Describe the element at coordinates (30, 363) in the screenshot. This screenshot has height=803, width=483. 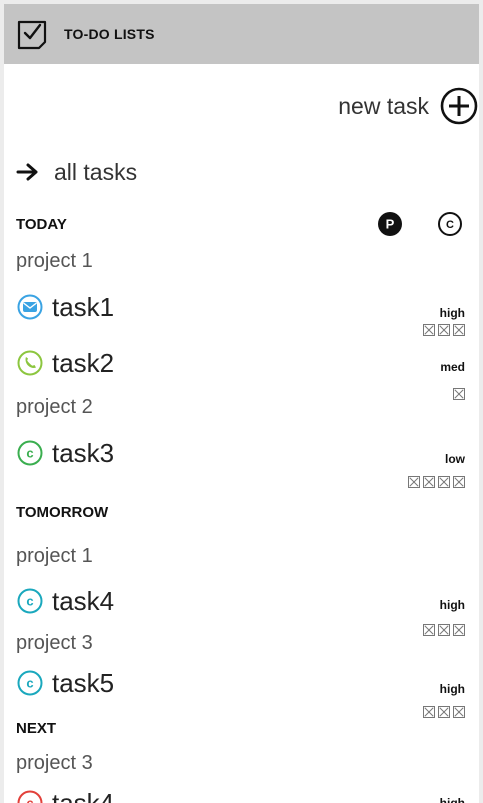
I see `phone-icon` at that location.